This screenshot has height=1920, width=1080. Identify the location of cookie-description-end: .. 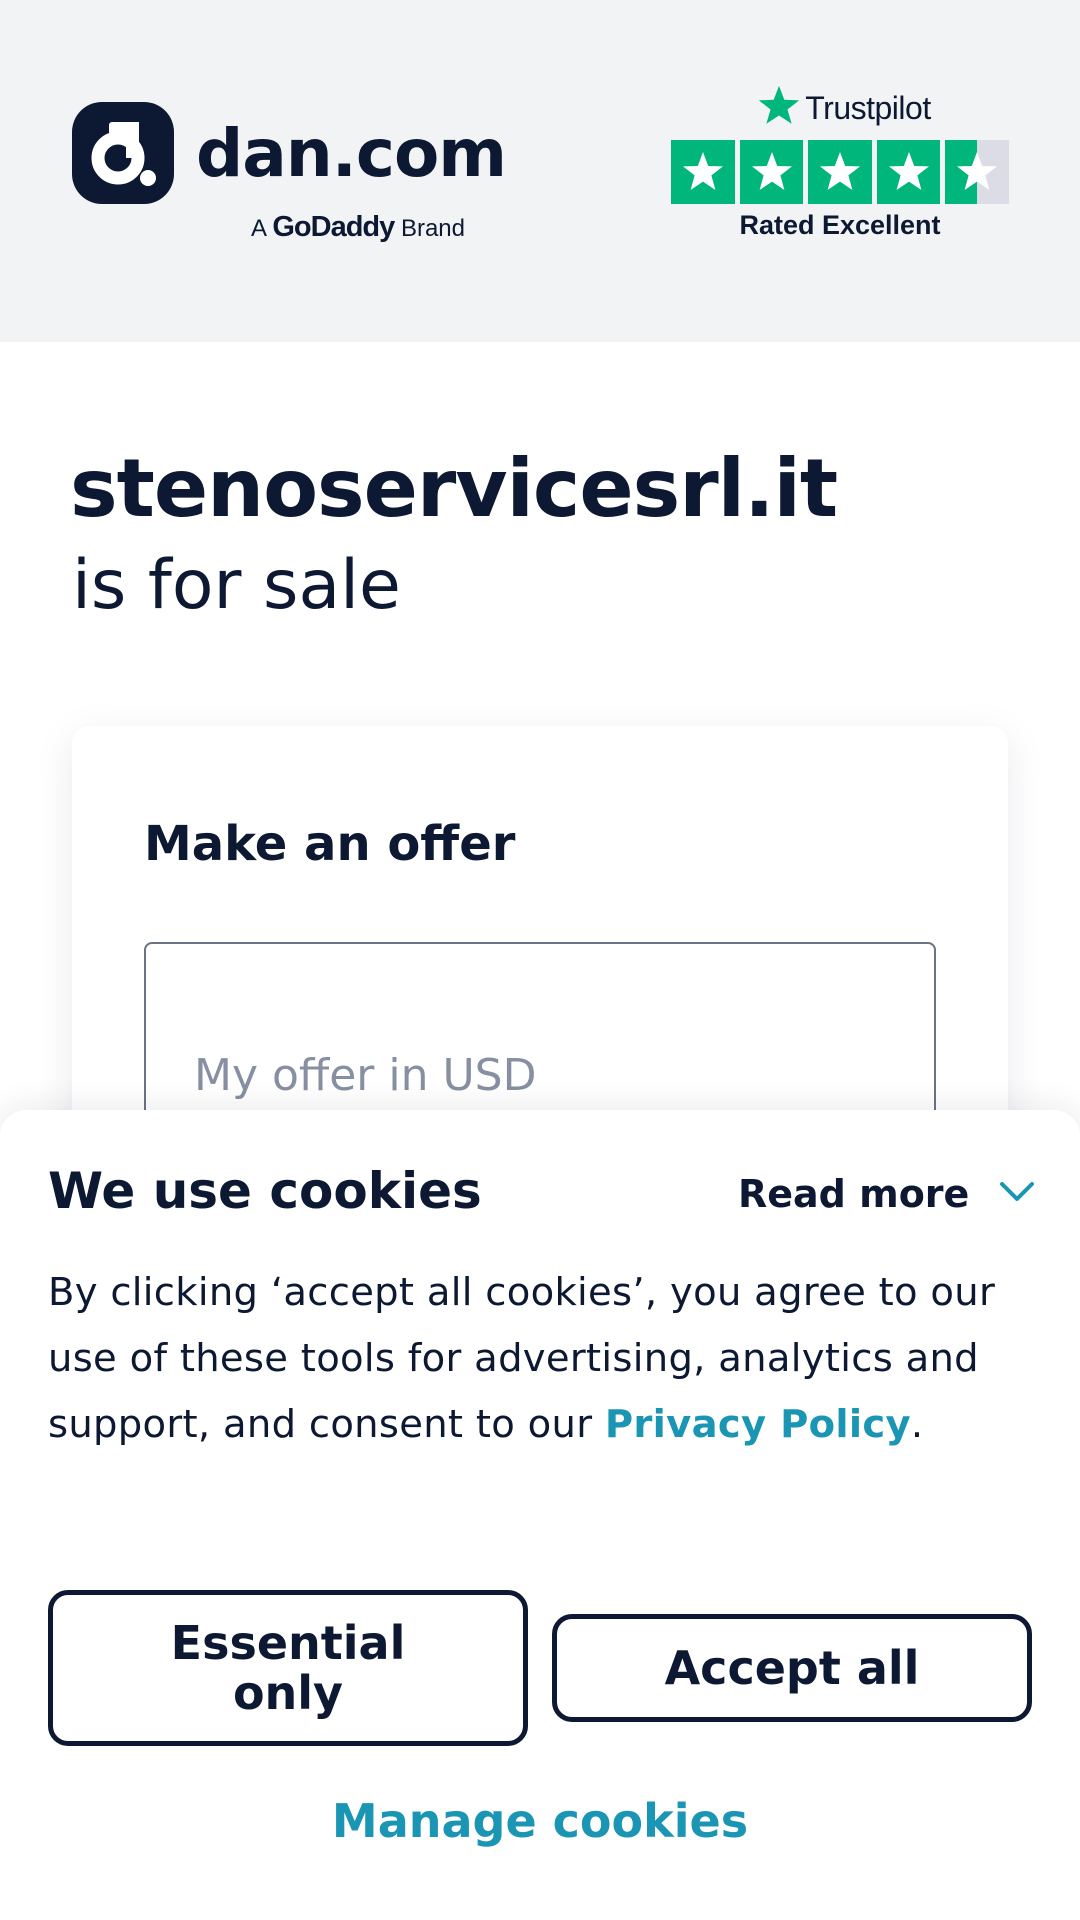
(917, 1424).